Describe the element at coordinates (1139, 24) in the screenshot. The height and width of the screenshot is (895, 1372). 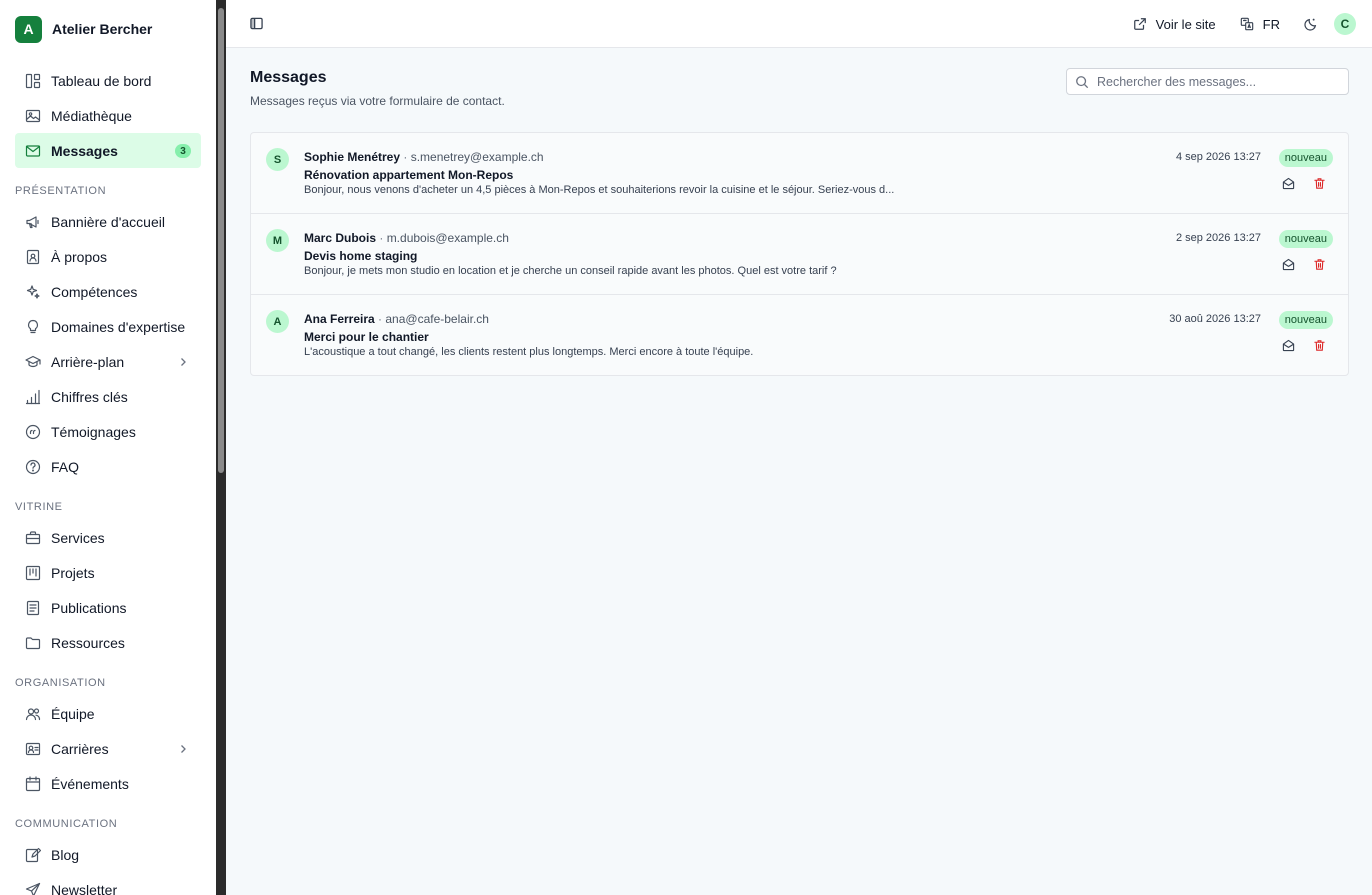
I see `external-link-icon` at that location.